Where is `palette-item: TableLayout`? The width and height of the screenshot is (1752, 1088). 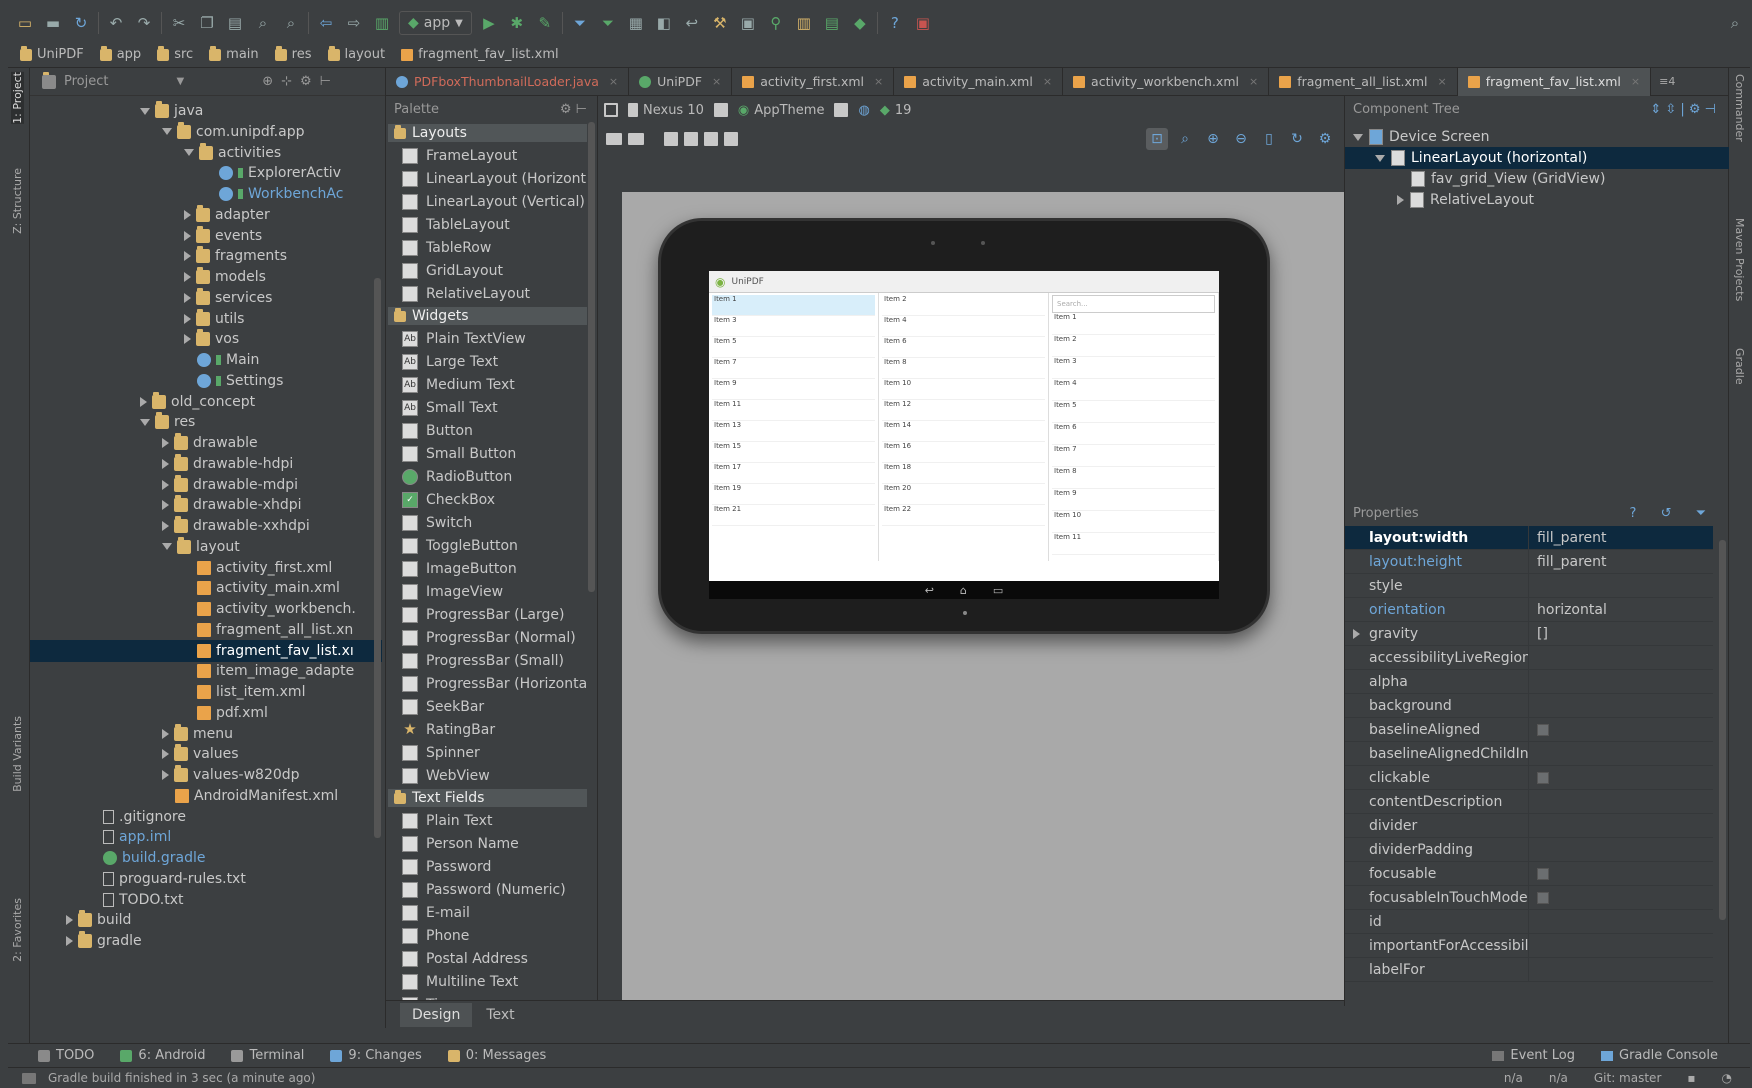 palette-item: TableLayout is located at coordinates (491, 224).